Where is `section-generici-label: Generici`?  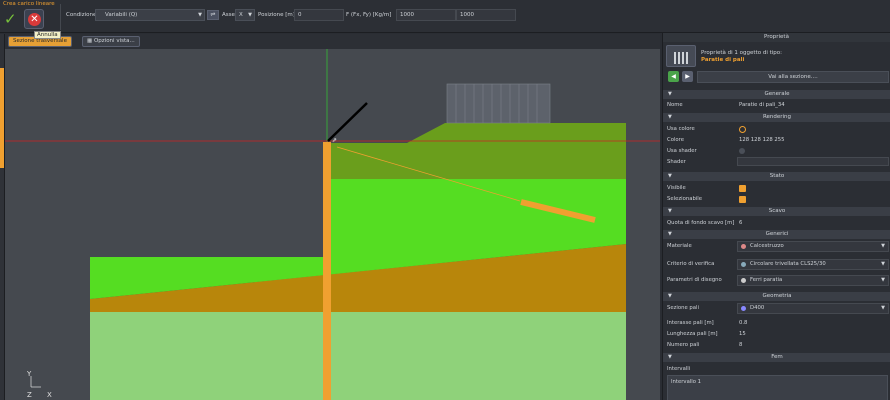 section-generici-label: Generici is located at coordinates (777, 234).